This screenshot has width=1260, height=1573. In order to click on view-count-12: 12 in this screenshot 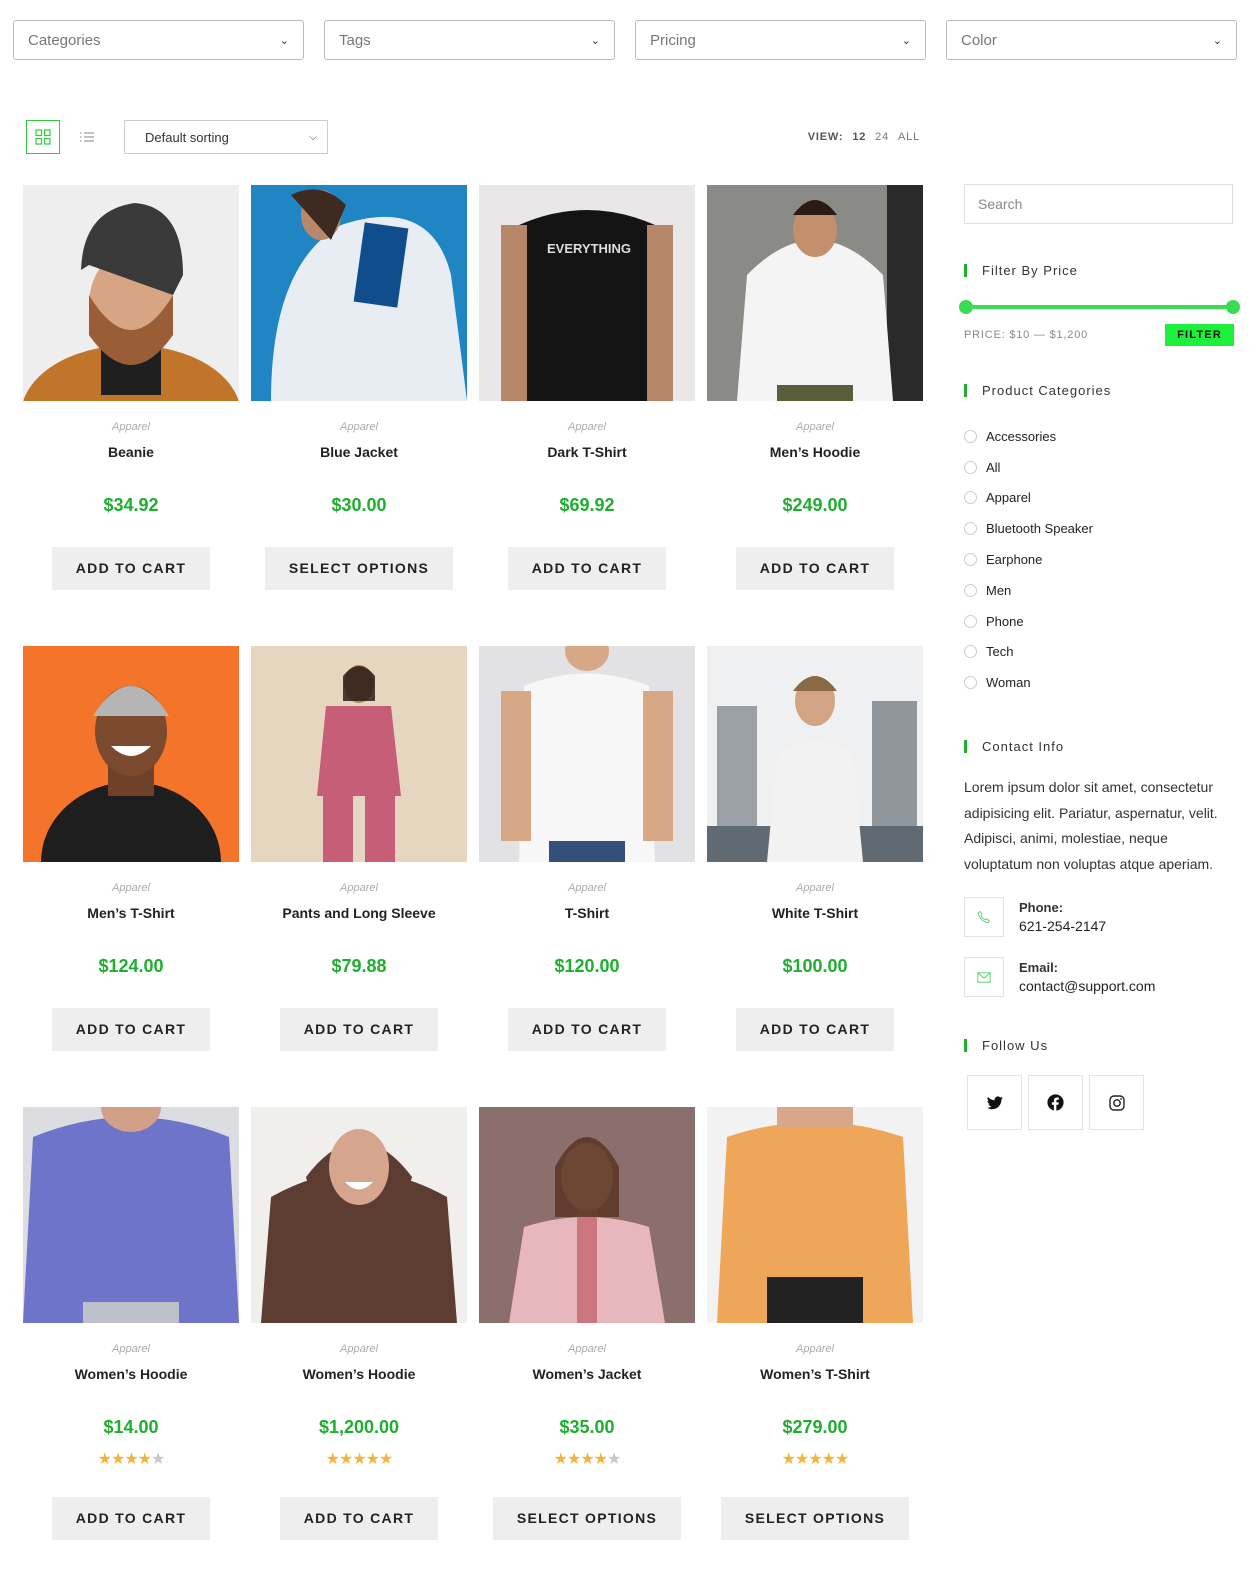, I will do `click(859, 137)`.